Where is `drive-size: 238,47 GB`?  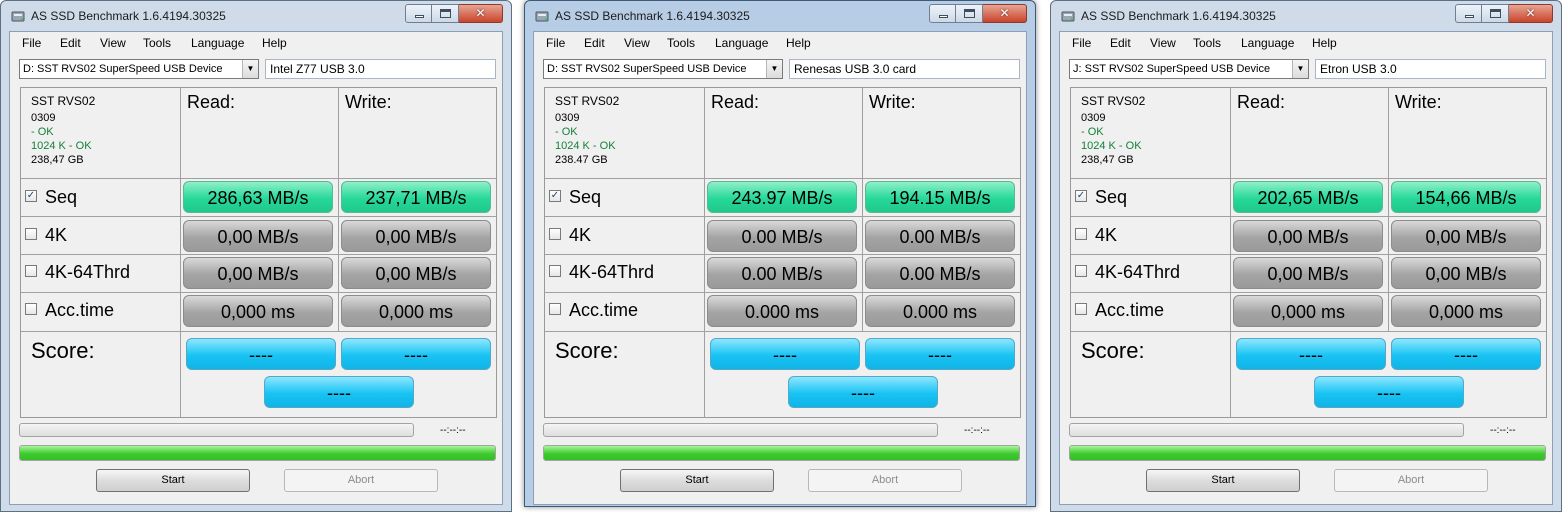 drive-size: 238,47 GB is located at coordinates (57, 160).